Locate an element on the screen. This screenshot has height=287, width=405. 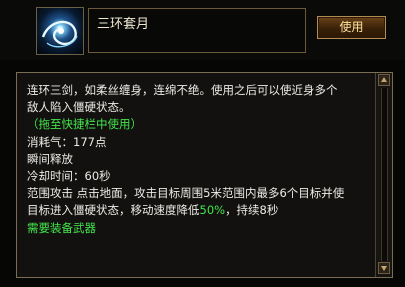
weapon-requirement: 需要装备武器 is located at coordinates (61, 227).